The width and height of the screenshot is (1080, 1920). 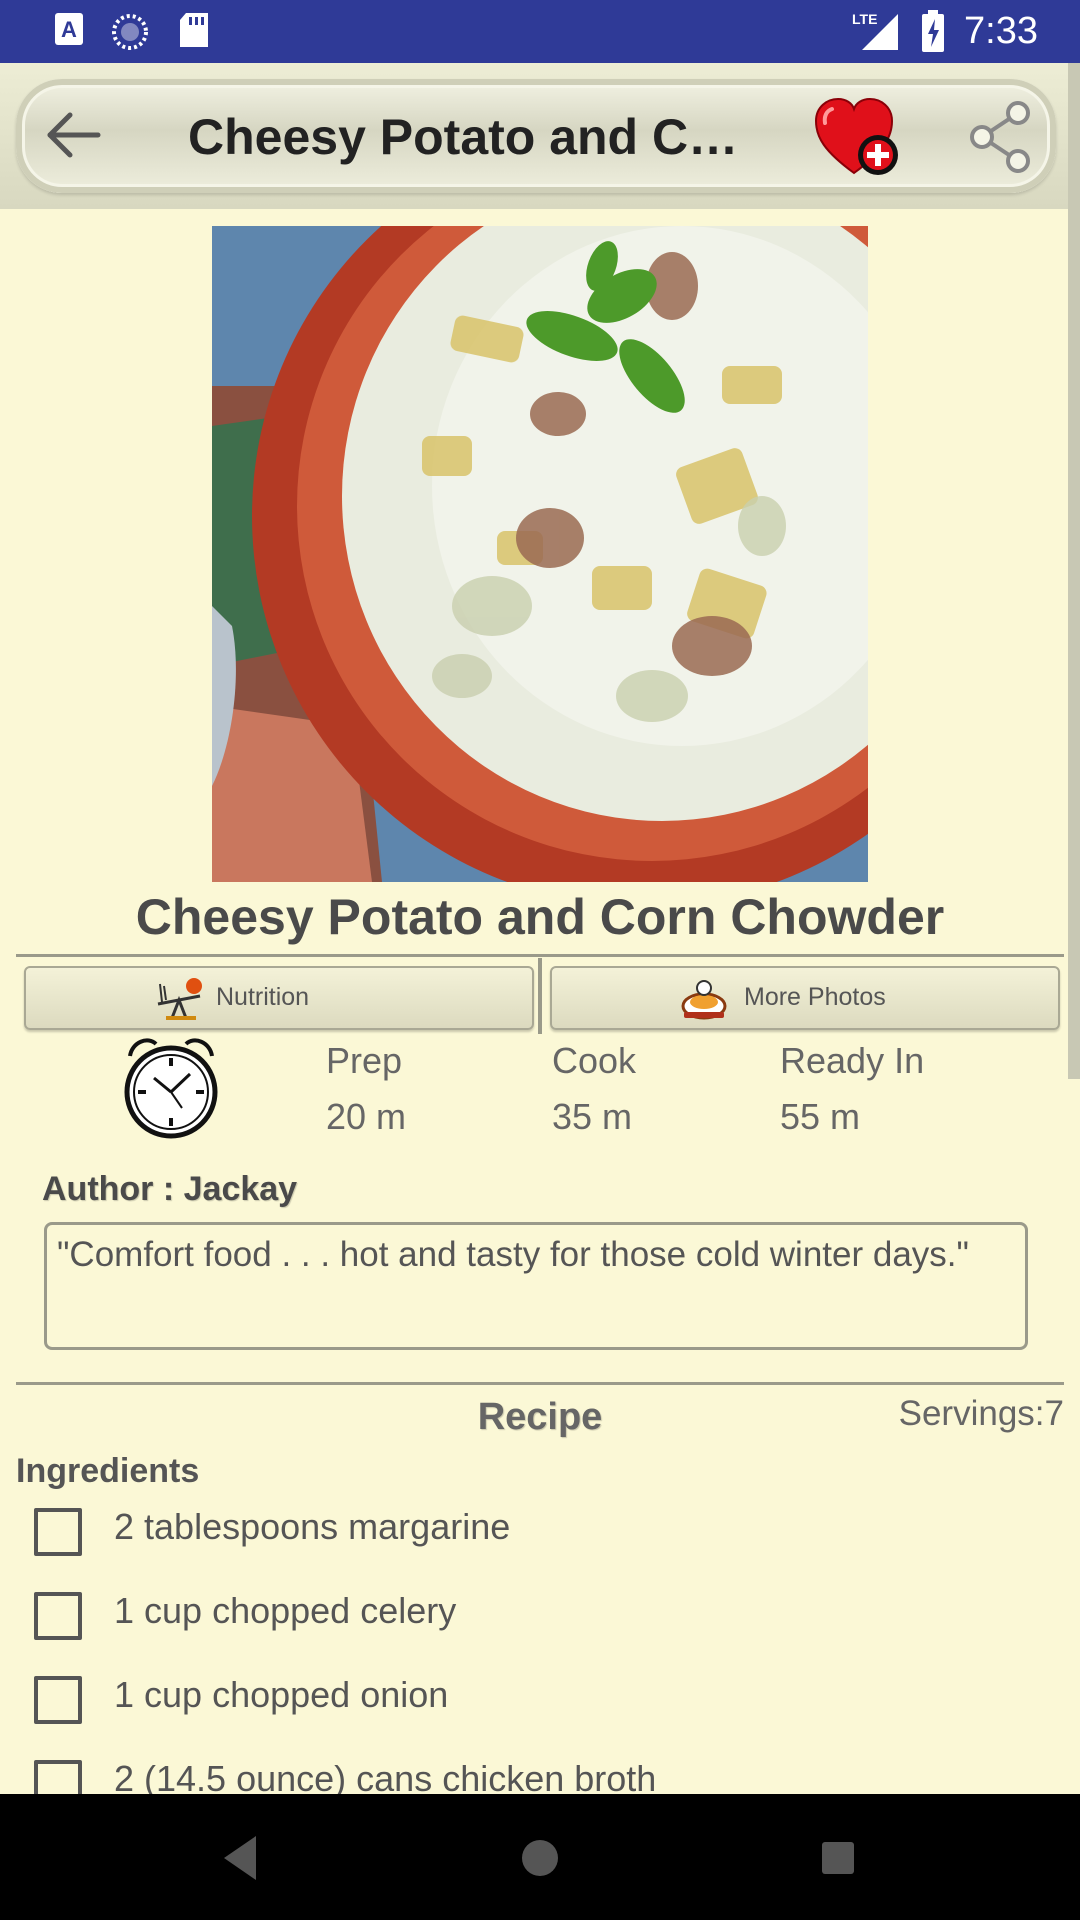 What do you see at coordinates (594, 1089) in the screenshot?
I see `cook-time: Cook 35 m` at bounding box center [594, 1089].